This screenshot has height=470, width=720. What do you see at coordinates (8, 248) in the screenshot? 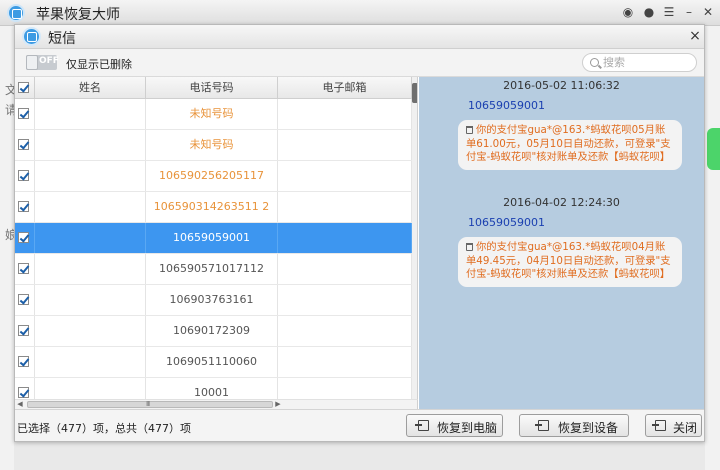
I see `background-panel-left: 文 请 娘` at bounding box center [8, 248].